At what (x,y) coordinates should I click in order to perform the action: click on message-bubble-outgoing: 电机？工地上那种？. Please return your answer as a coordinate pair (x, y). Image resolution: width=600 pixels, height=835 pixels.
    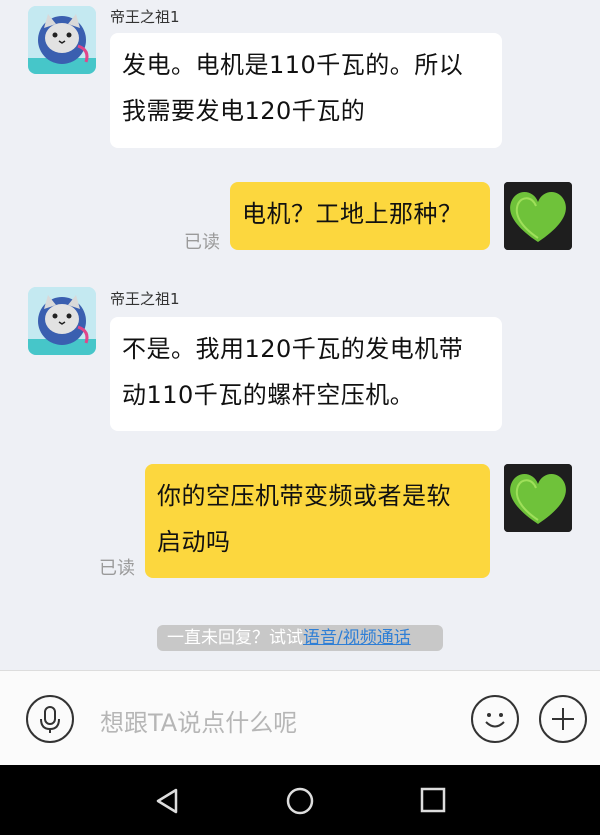
    Looking at the image, I should click on (360, 216).